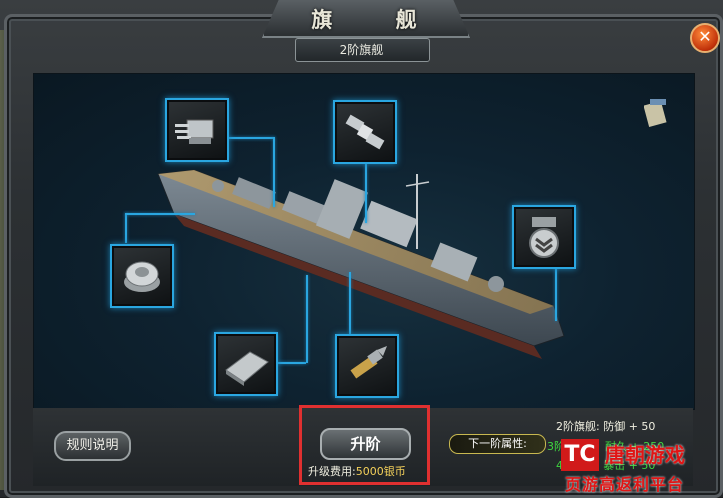  What do you see at coordinates (365, 444) in the screenshot?
I see `upgrade-button: 升阶` at bounding box center [365, 444].